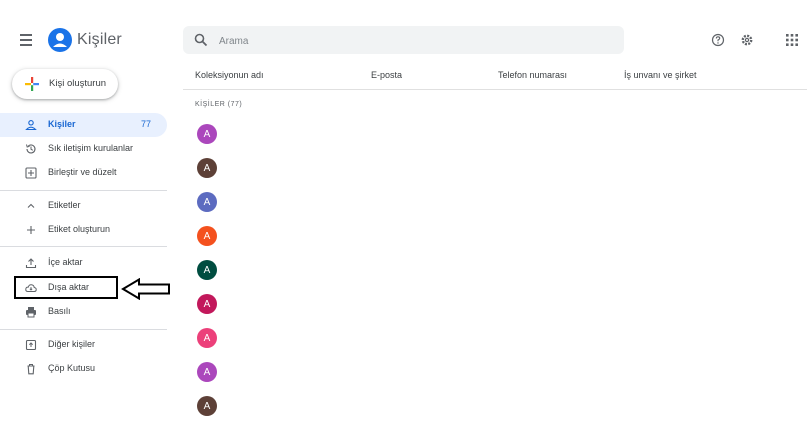  What do you see at coordinates (414, 41) in the screenshot?
I see `search-input` at bounding box center [414, 41].